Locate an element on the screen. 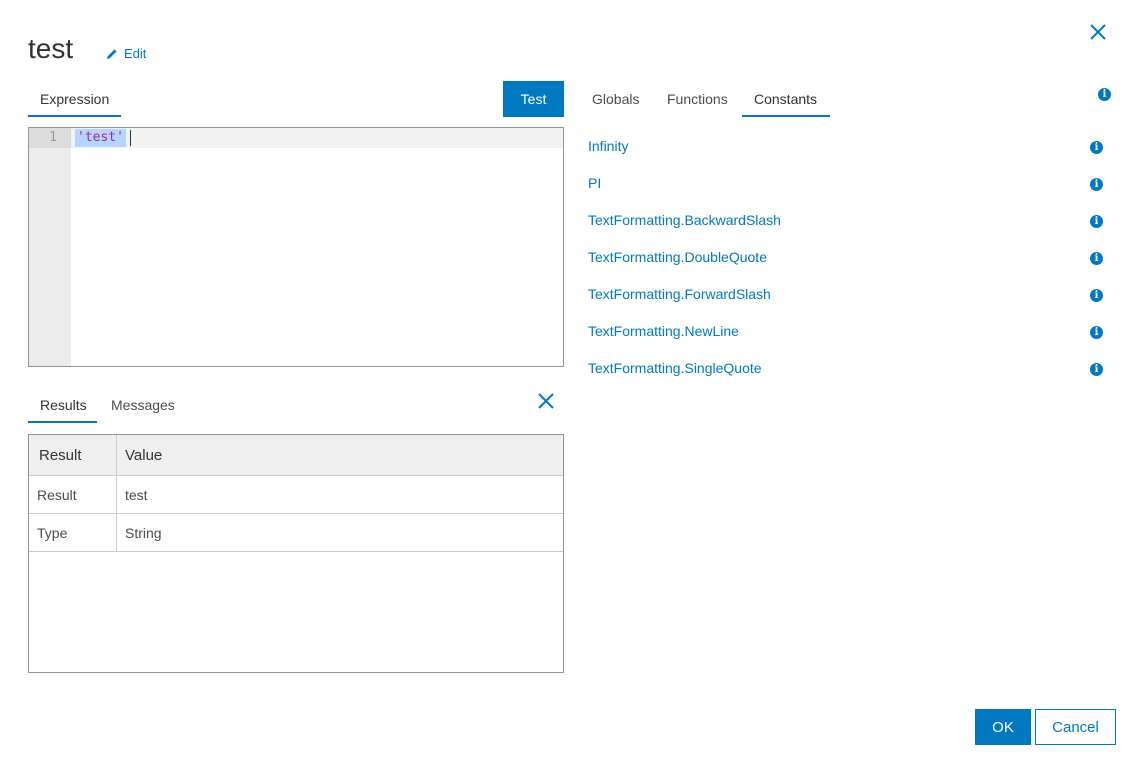 This screenshot has width=1142, height=757. expression-editor: 1 'test' is located at coordinates (296, 247).